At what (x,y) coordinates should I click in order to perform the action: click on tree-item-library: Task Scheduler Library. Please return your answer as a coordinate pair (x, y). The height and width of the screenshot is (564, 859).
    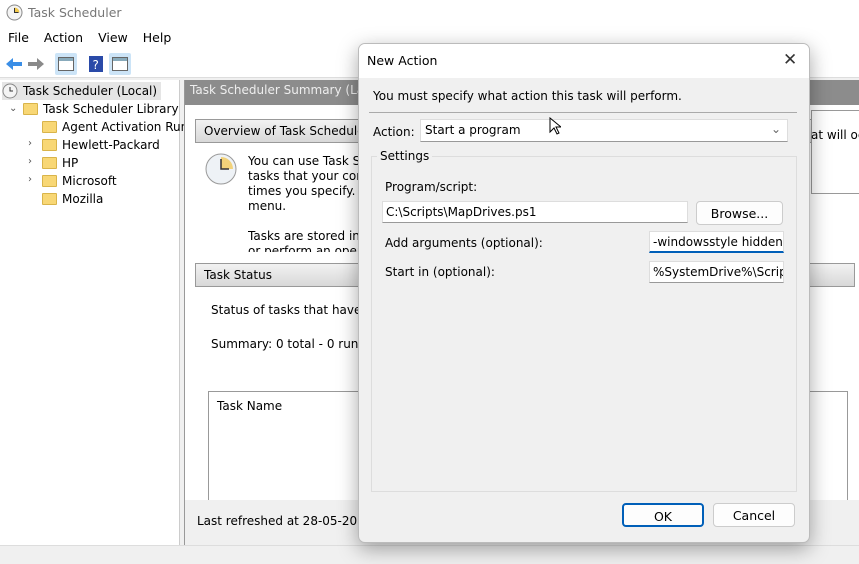
    Looking at the image, I should click on (101, 109).